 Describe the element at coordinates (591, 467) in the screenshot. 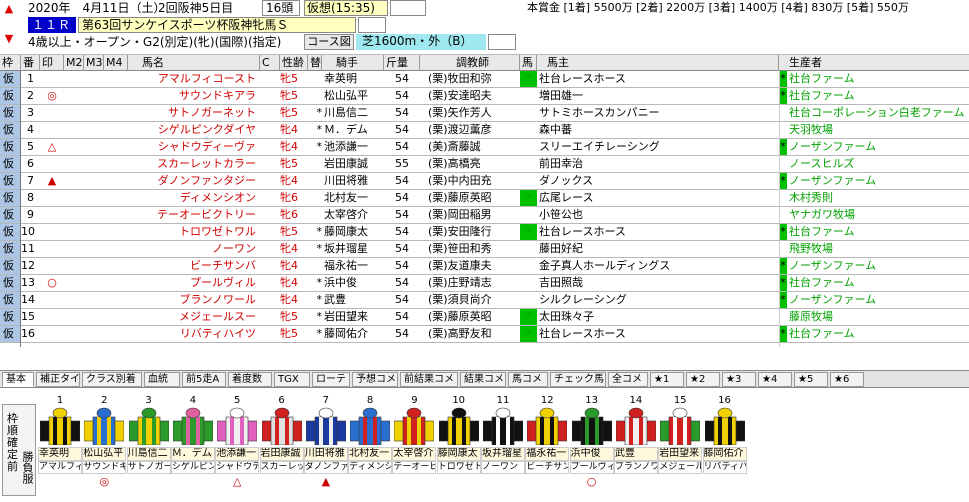

I see `silk-horse: プールヴィル` at that location.